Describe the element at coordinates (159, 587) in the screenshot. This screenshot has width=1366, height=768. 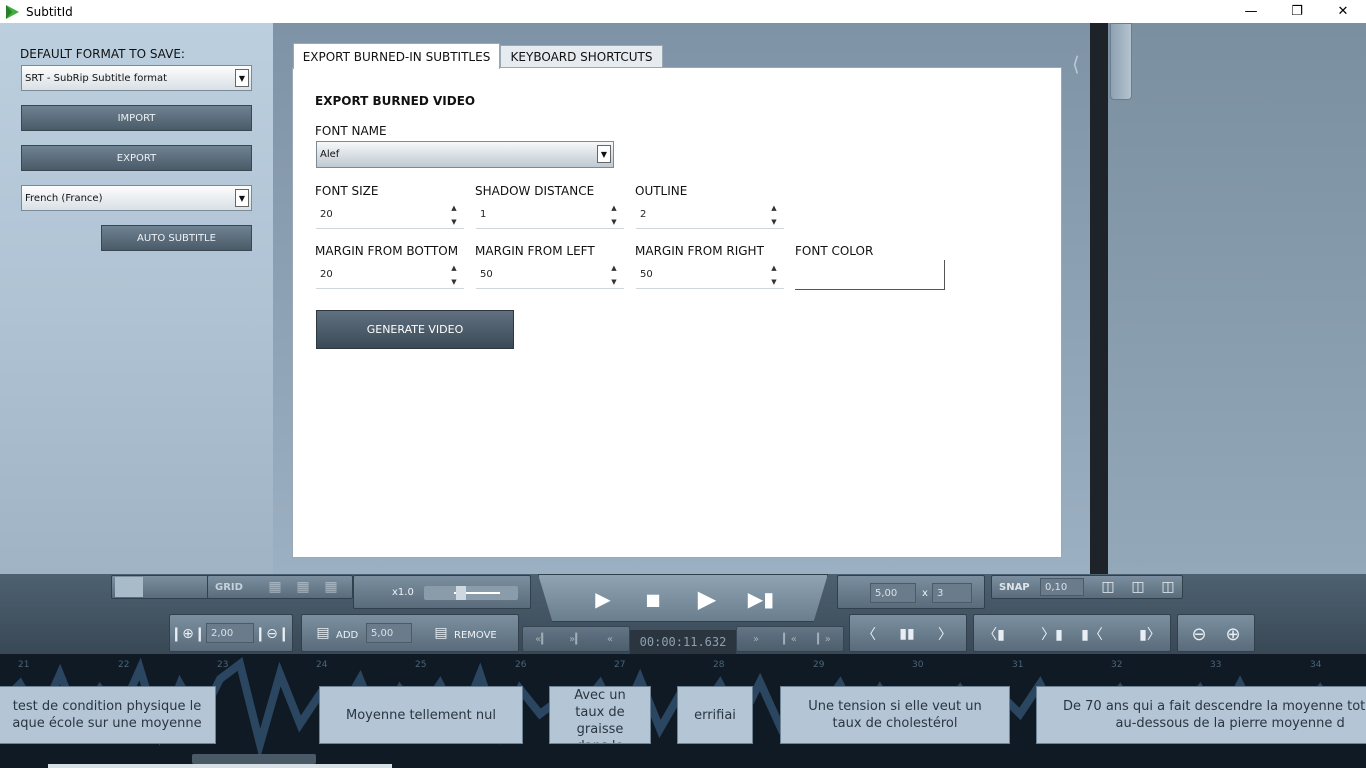
I see `view-mode-2-icon` at that location.